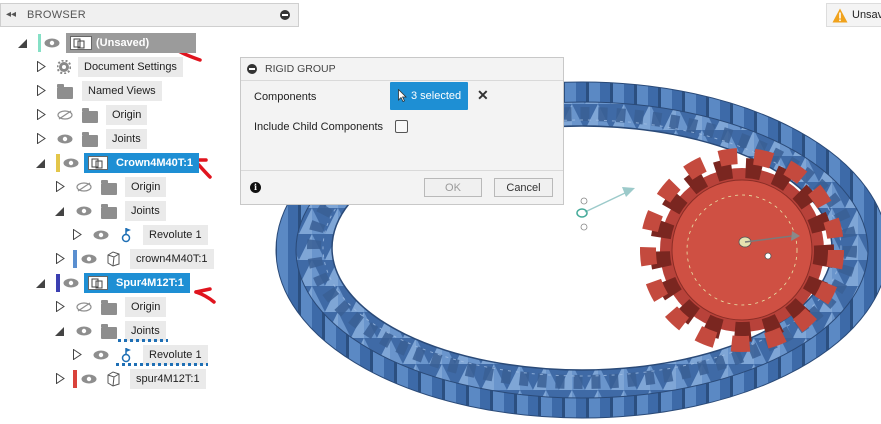 This screenshot has width=881, height=424. I want to click on root-component-label: (Unsaved), so click(131, 43).